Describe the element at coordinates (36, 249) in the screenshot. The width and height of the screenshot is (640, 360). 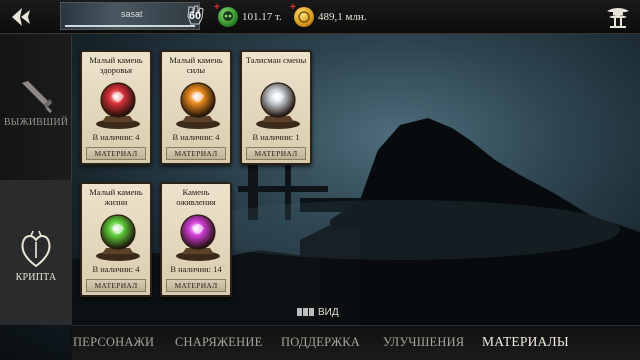
I see `krypt-heart-icon` at that location.